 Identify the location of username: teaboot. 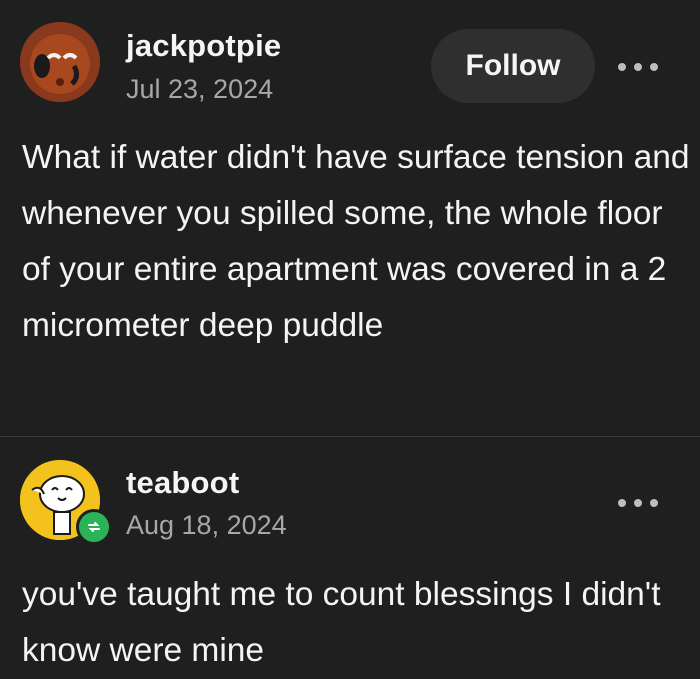
(182, 483).